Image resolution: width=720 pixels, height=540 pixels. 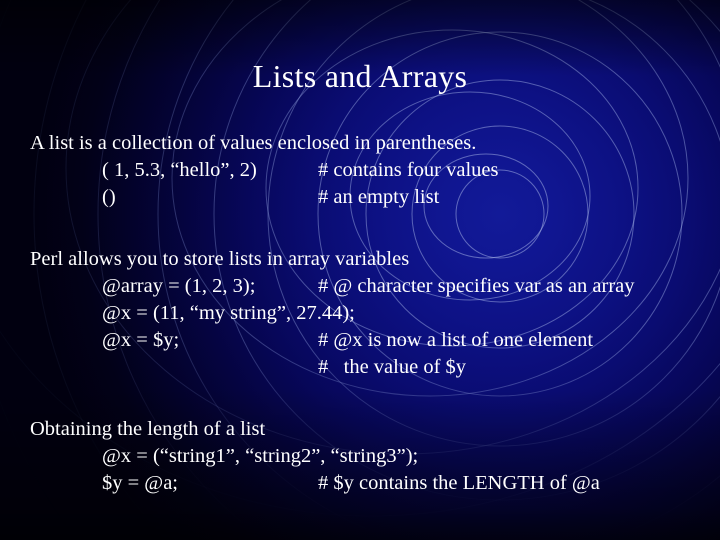 What do you see at coordinates (392, 367) in the screenshot?
I see `line-comment: # the value of $y` at bounding box center [392, 367].